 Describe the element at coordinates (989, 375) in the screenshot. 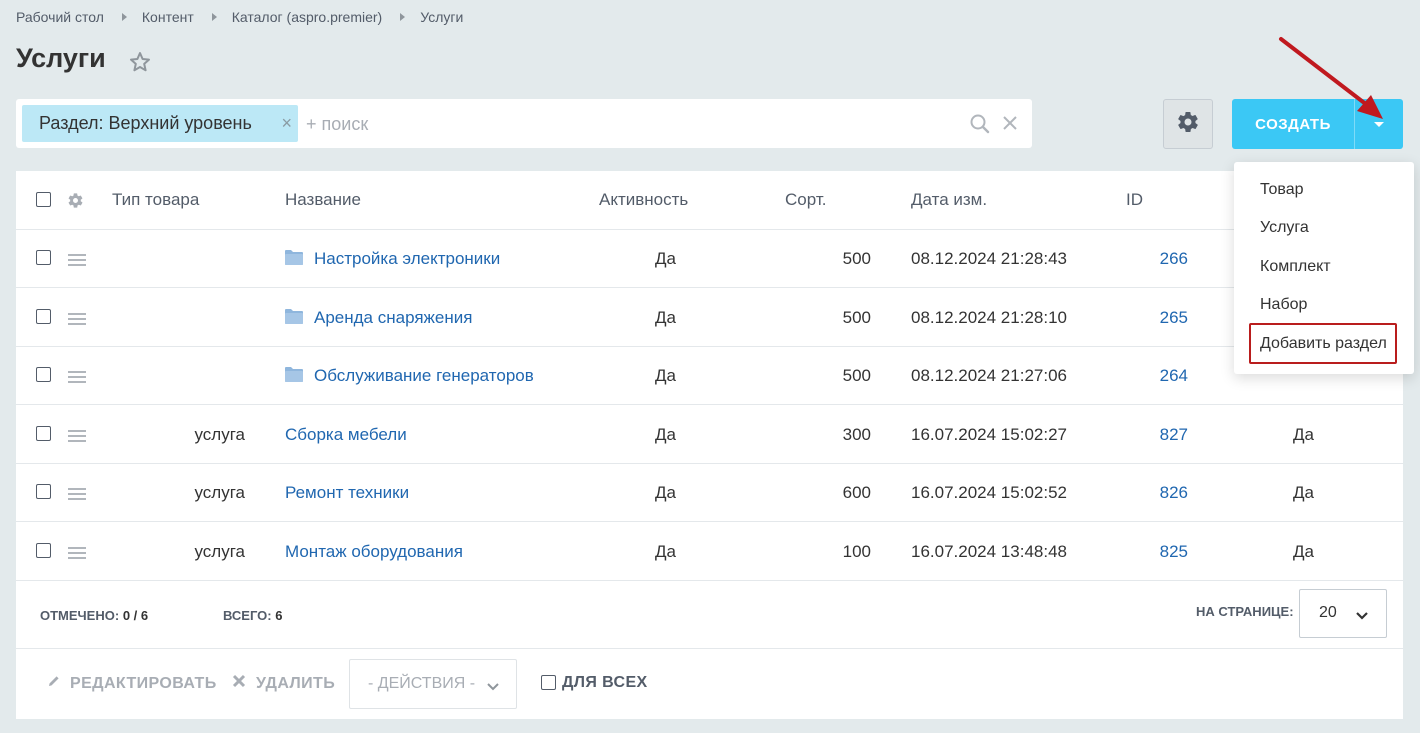

I see `cell-date: 08.12.2024 21:27:06` at that location.